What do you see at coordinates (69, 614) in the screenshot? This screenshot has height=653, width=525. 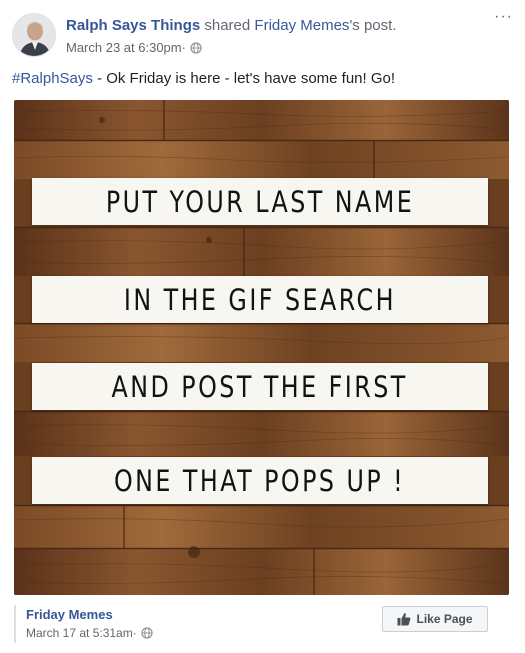 I see `original-page-link: Friday Memes` at bounding box center [69, 614].